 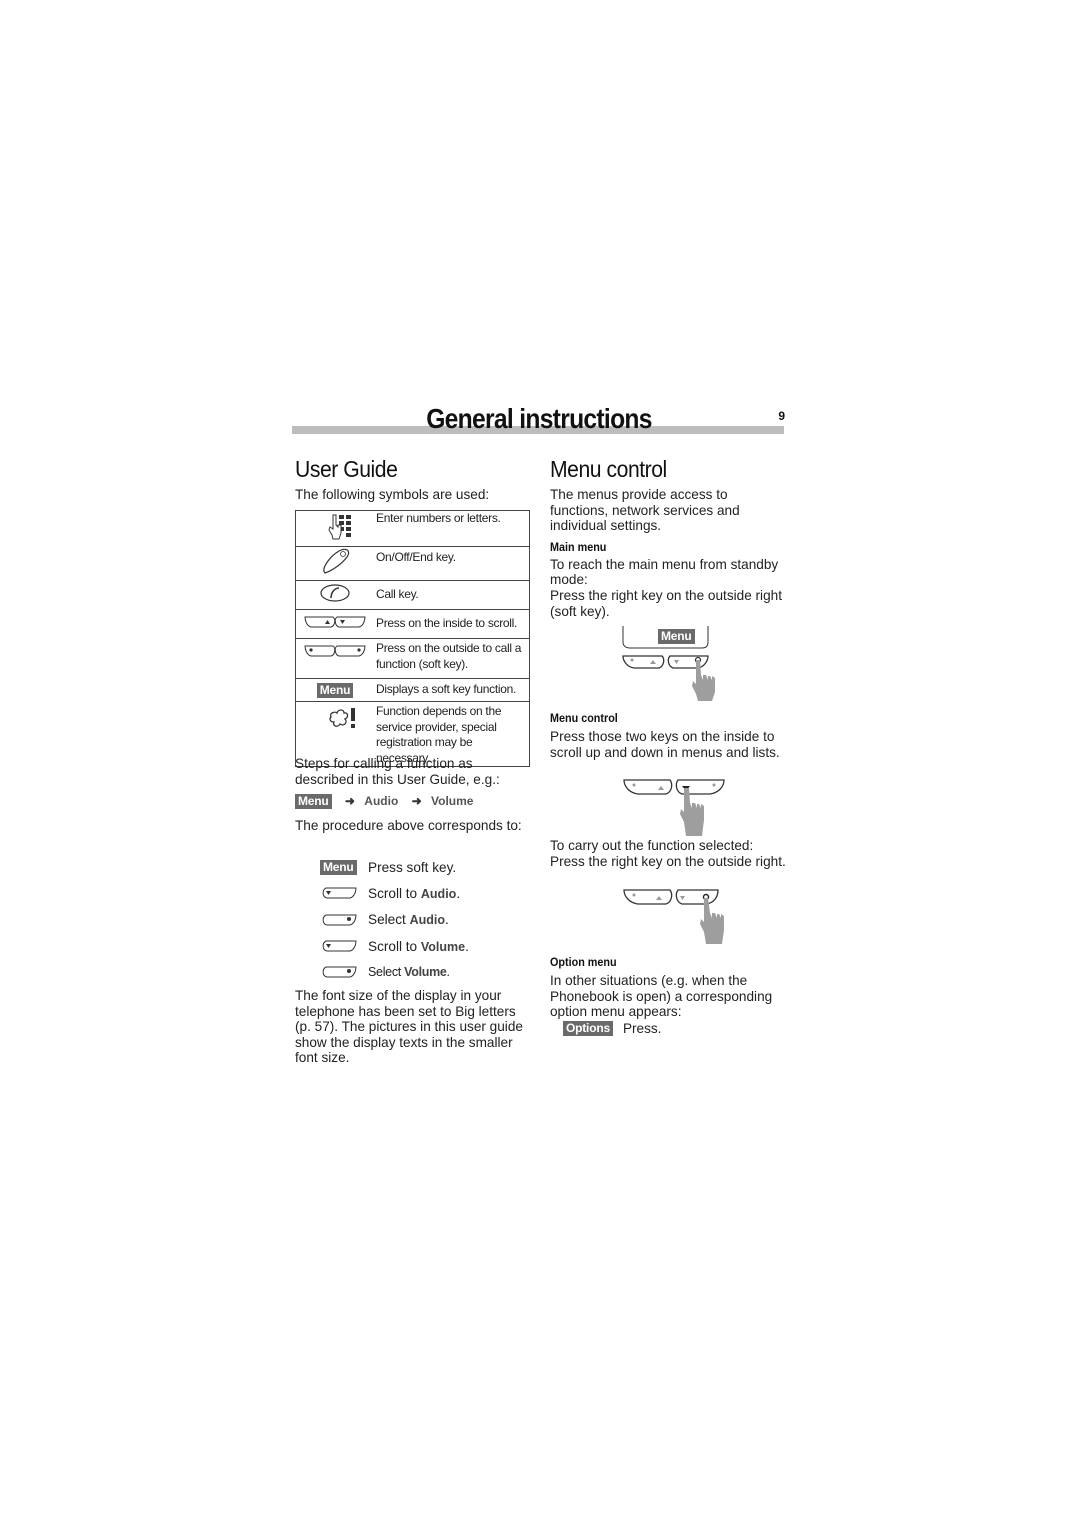 I want to click on main-menu-figure: Menu, so click(x=670, y=666).